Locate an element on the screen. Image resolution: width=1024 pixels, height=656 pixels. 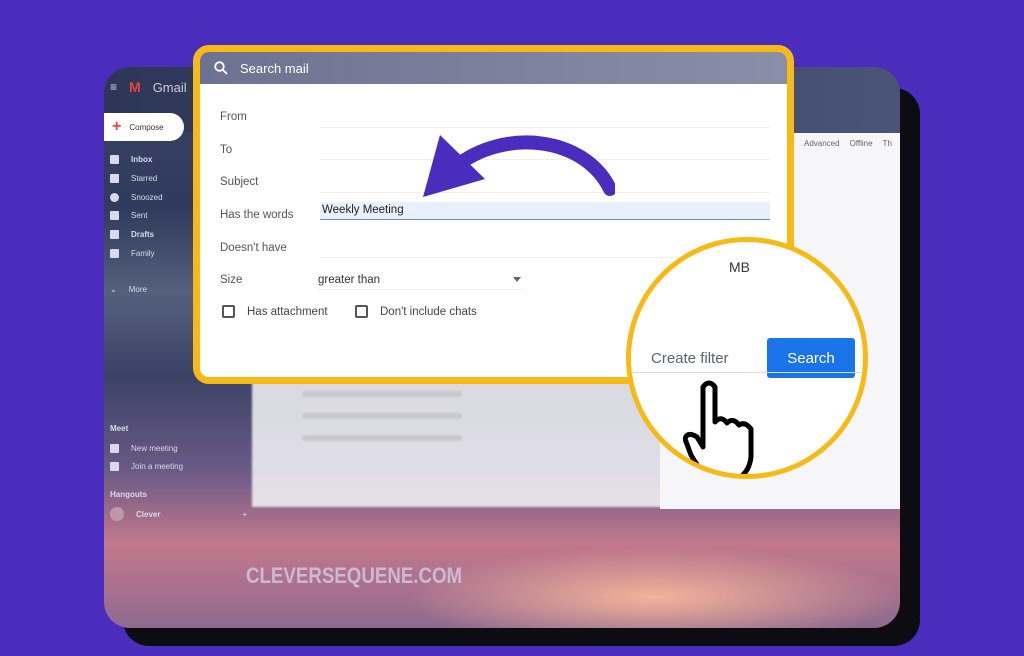
nav-label: Inbox is located at coordinates (142, 159).